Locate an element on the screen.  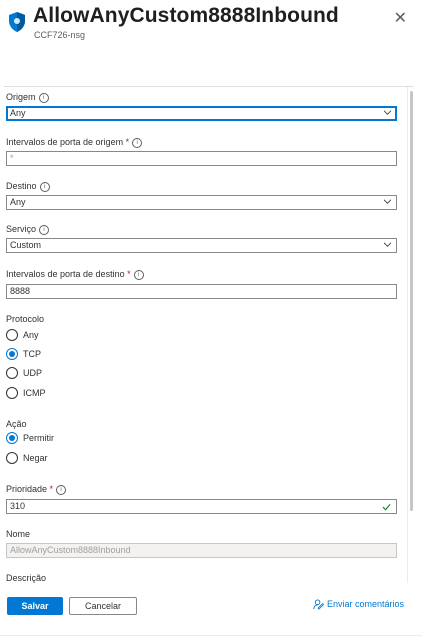
servico-value: Custom is located at coordinates (26, 245).